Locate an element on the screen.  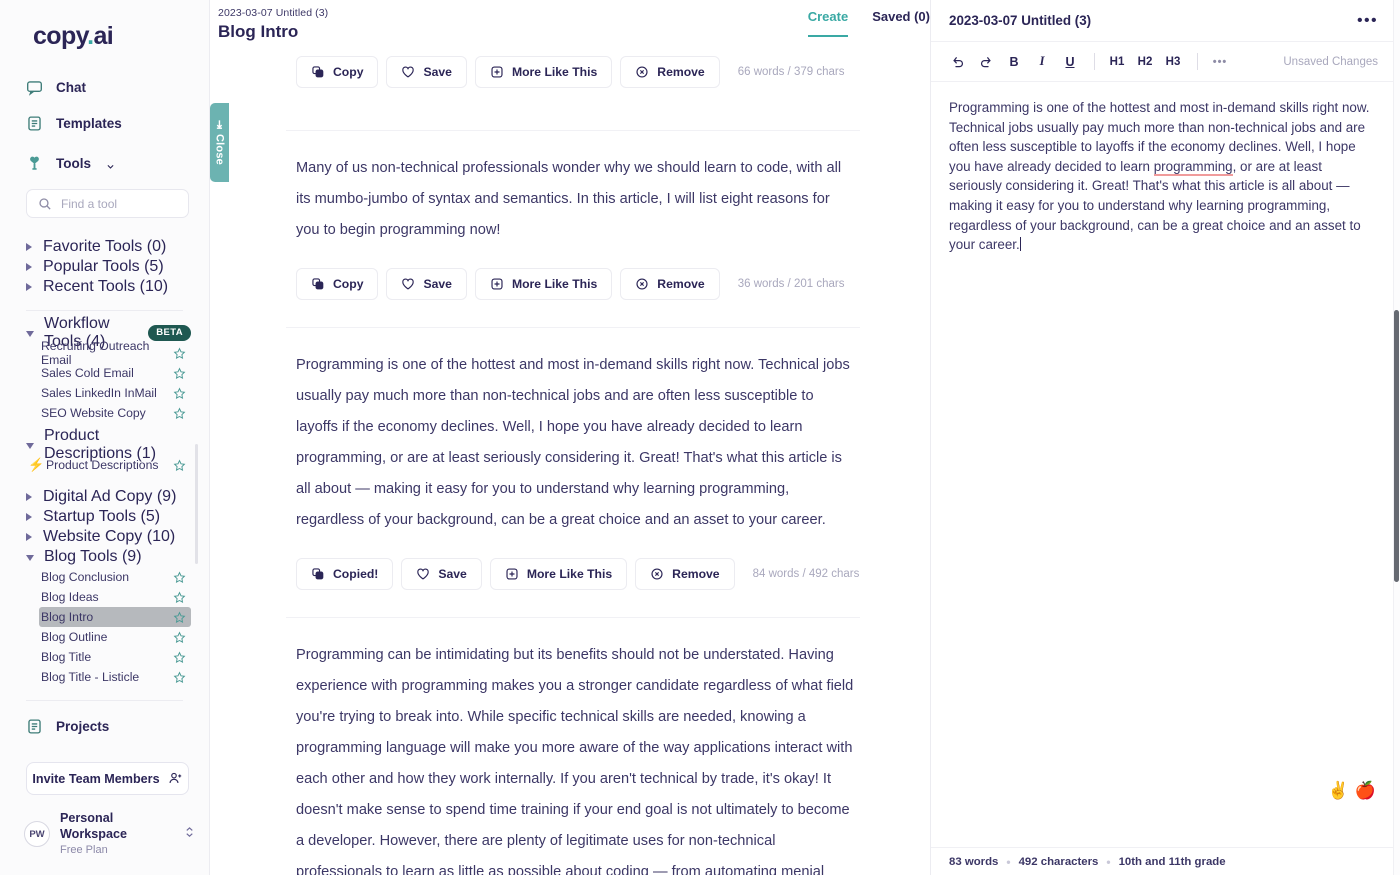
spellcheck-word: programming is located at coordinates (1193, 167).